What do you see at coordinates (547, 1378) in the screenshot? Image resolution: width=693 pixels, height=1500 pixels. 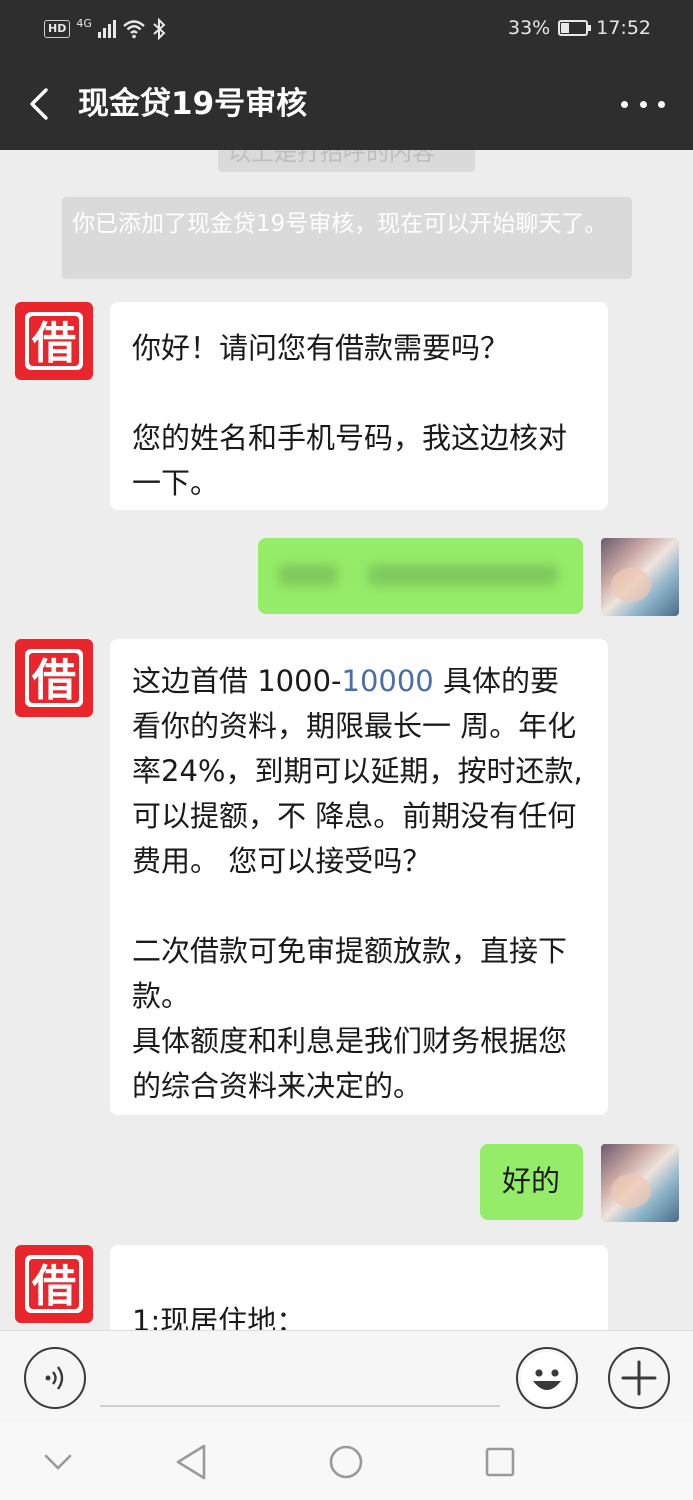 I see `emoji-icon` at bounding box center [547, 1378].